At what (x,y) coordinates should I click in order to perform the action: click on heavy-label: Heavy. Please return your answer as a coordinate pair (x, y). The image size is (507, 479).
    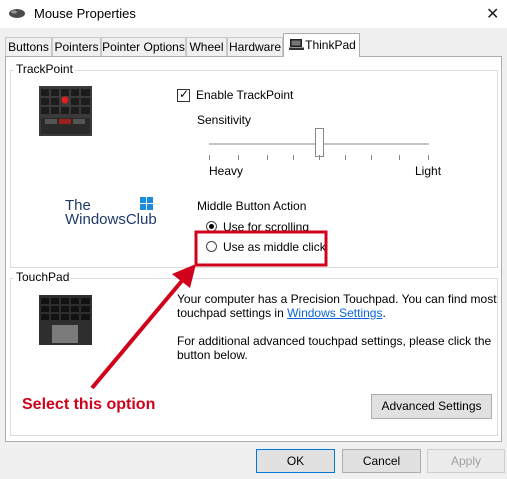
    Looking at the image, I should click on (226, 171).